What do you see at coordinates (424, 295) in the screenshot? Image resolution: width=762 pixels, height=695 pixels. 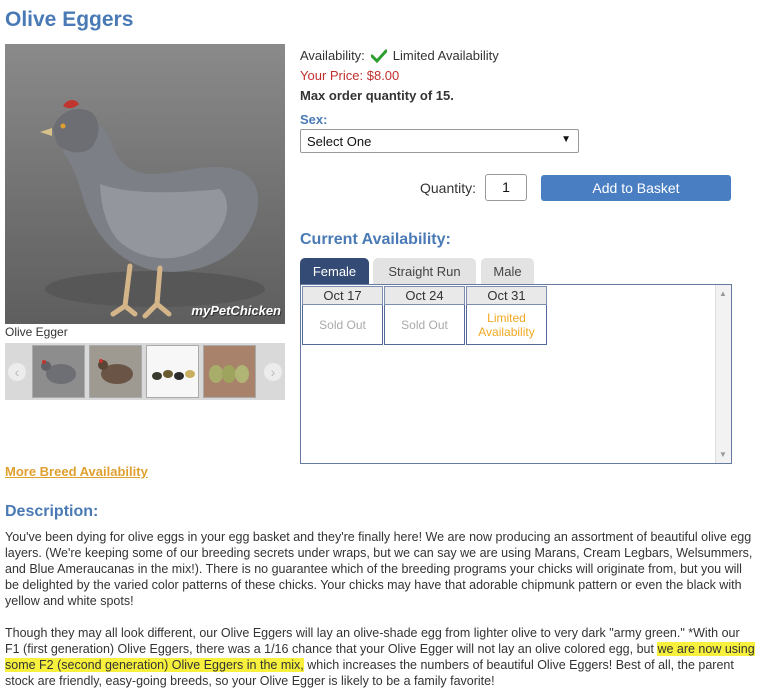 I see `date-header: Oct 24` at bounding box center [424, 295].